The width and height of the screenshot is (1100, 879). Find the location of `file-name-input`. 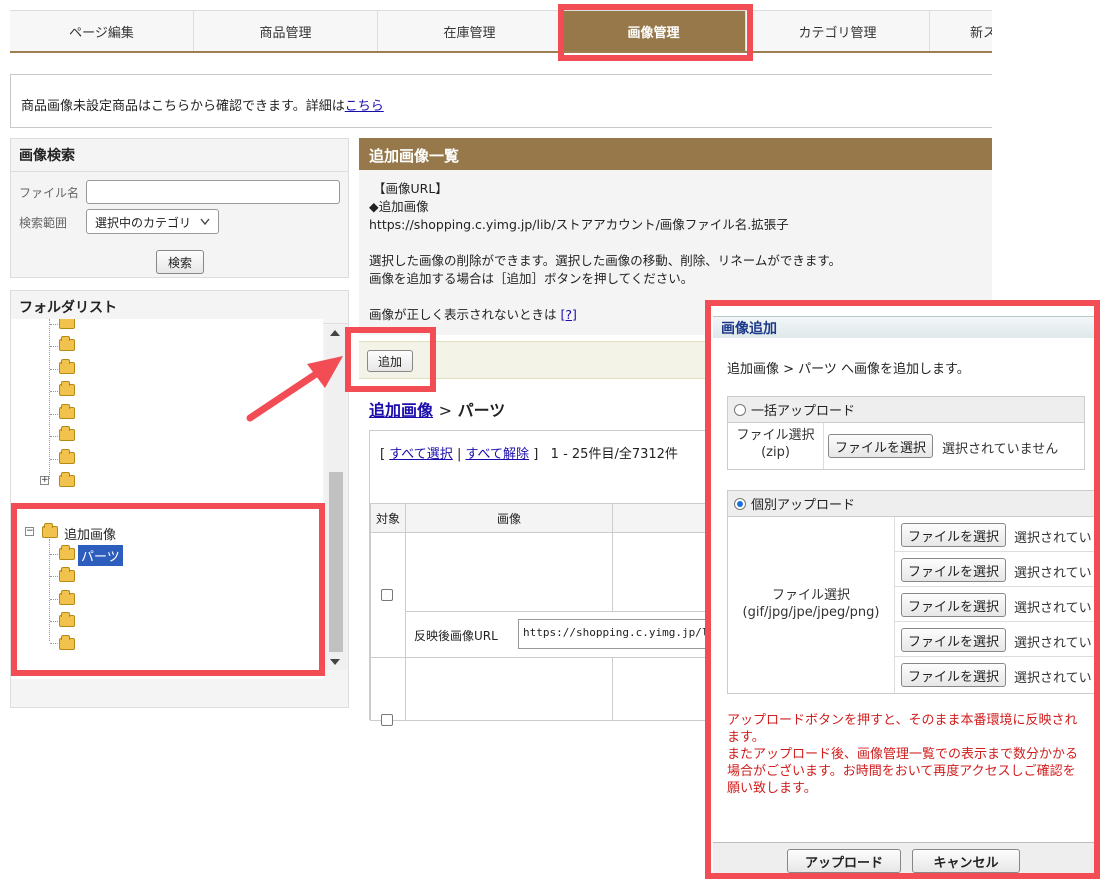

file-name-input is located at coordinates (213, 192).